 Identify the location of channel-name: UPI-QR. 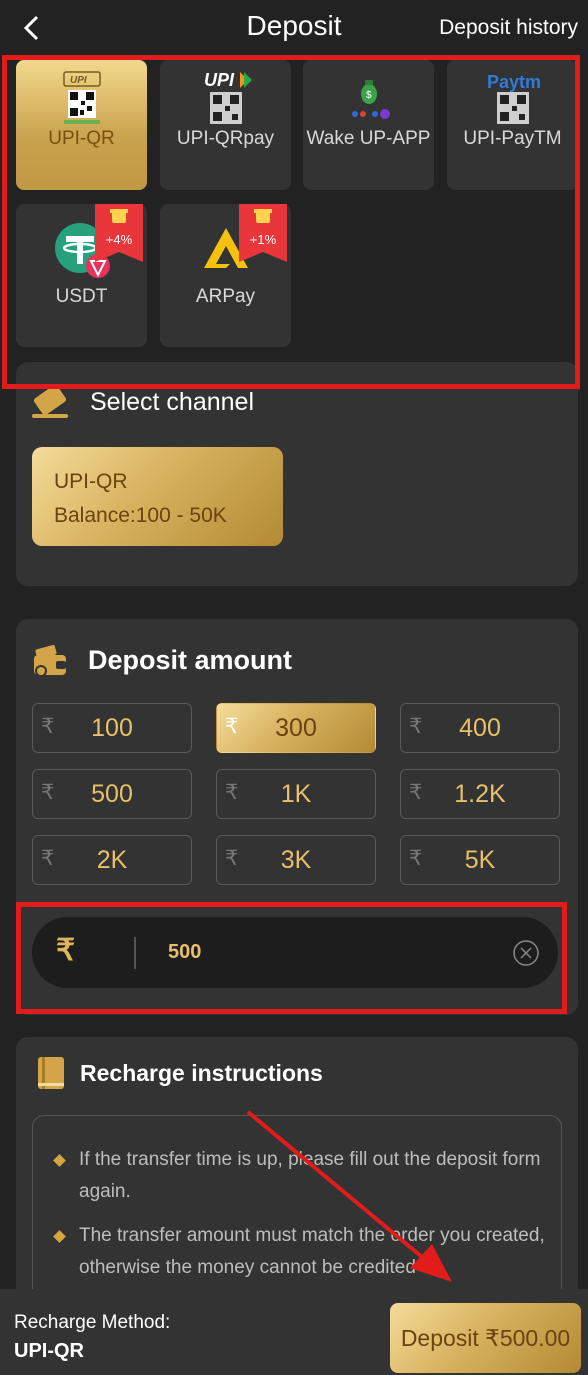
(91, 481).